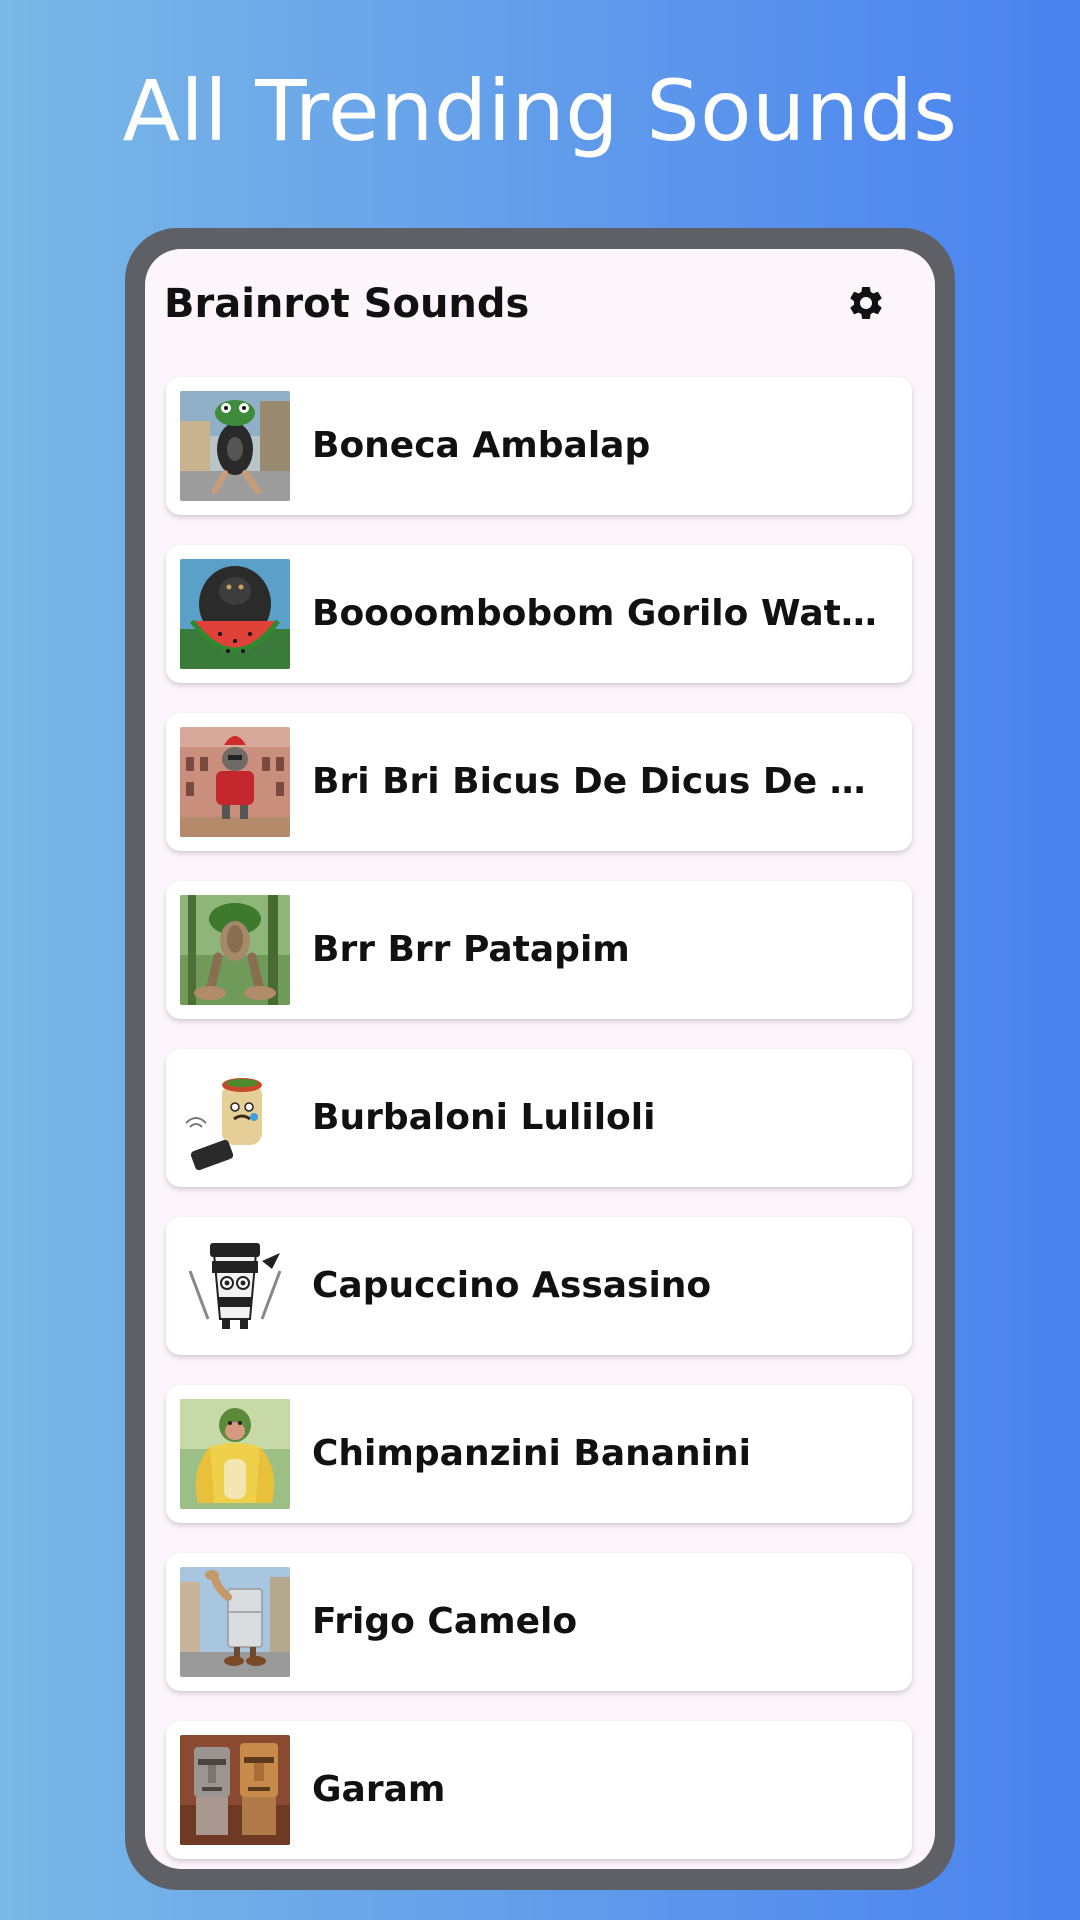 Image resolution: width=1080 pixels, height=1920 pixels. What do you see at coordinates (347, 304) in the screenshot?
I see `app-title: Brainrot Sounds` at bounding box center [347, 304].